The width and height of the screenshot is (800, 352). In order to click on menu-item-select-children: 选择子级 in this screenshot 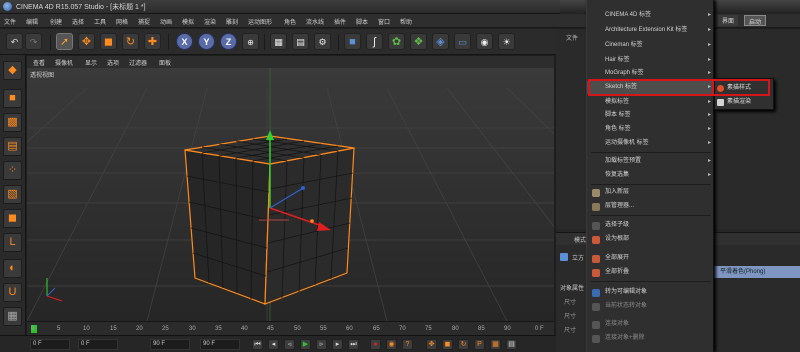, I will do `click(651, 225)`.